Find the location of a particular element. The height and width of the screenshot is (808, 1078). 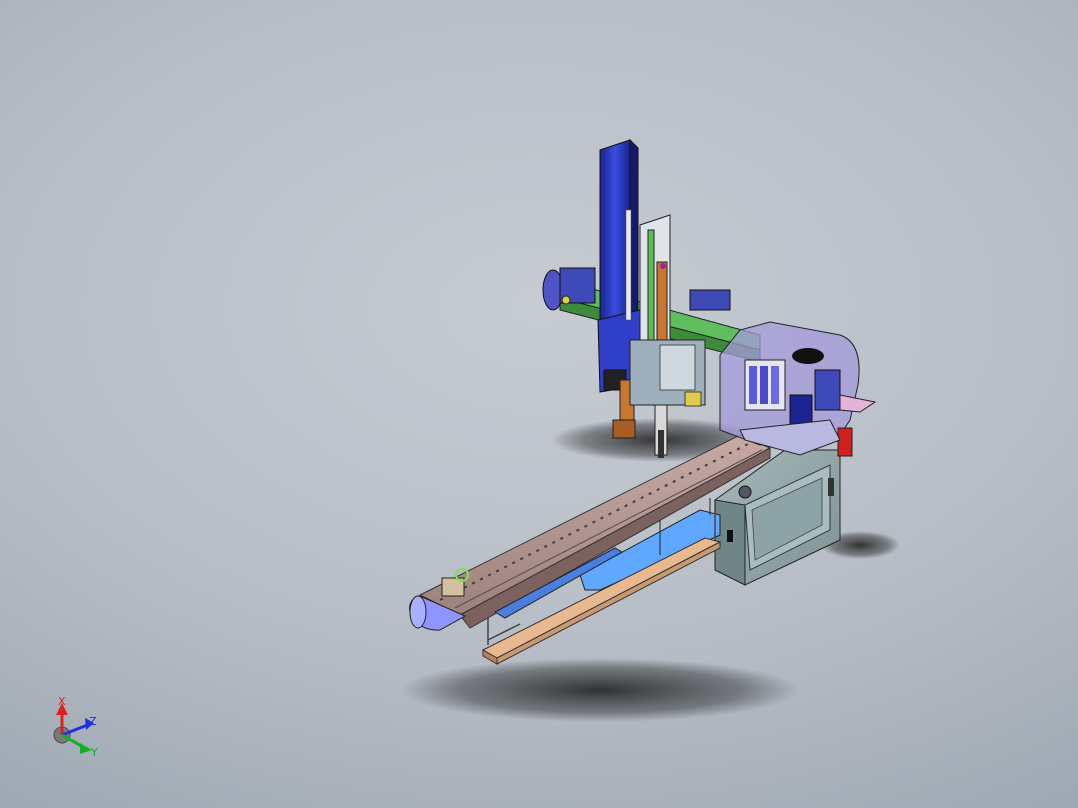

triad-z-label: Z is located at coordinates (93, 721).